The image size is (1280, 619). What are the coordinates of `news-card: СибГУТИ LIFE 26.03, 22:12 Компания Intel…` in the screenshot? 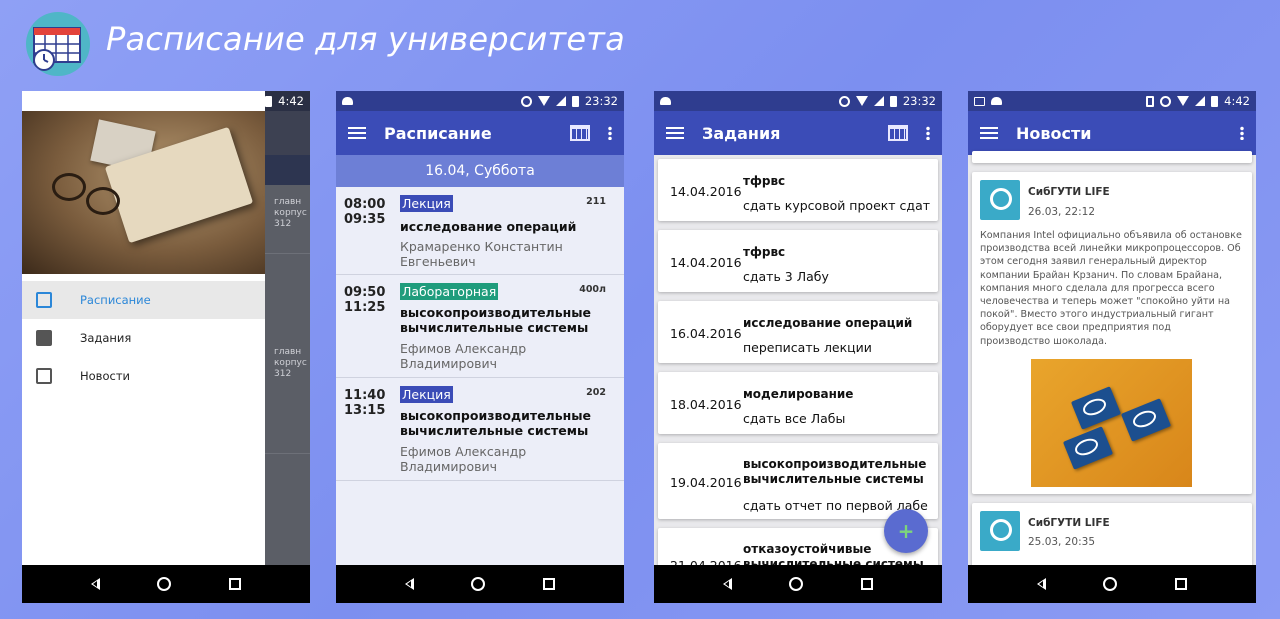 It's located at (1112, 333).